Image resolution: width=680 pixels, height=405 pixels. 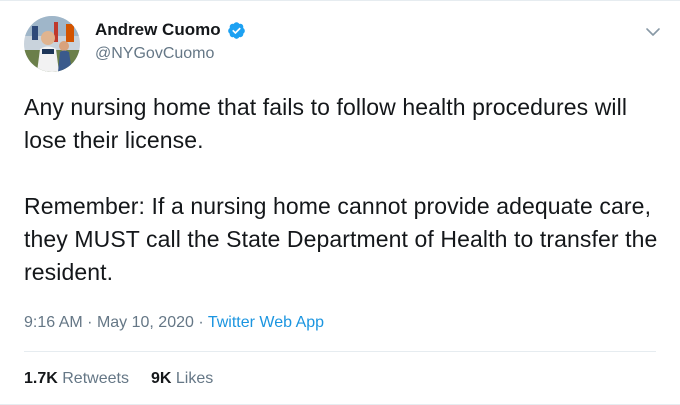 I want to click on retweets-stat: 1.7K Retweets, so click(x=76, y=379).